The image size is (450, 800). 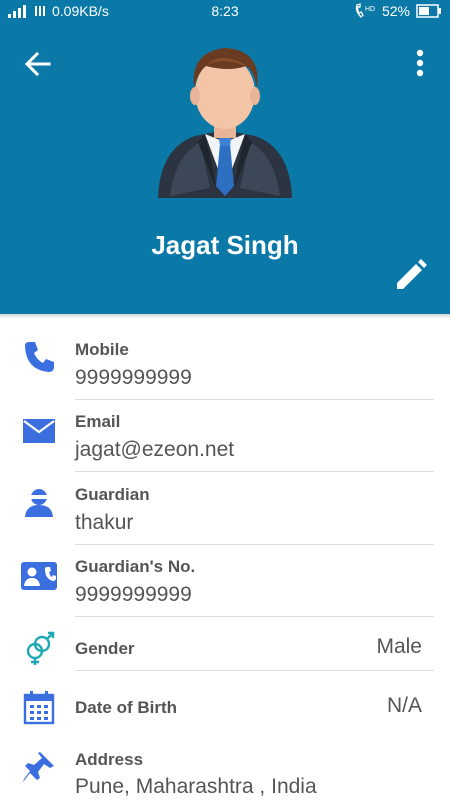 What do you see at coordinates (225, 583) in the screenshot?
I see `detail-row-guardian-number: Guardian's No. 9999999999` at bounding box center [225, 583].